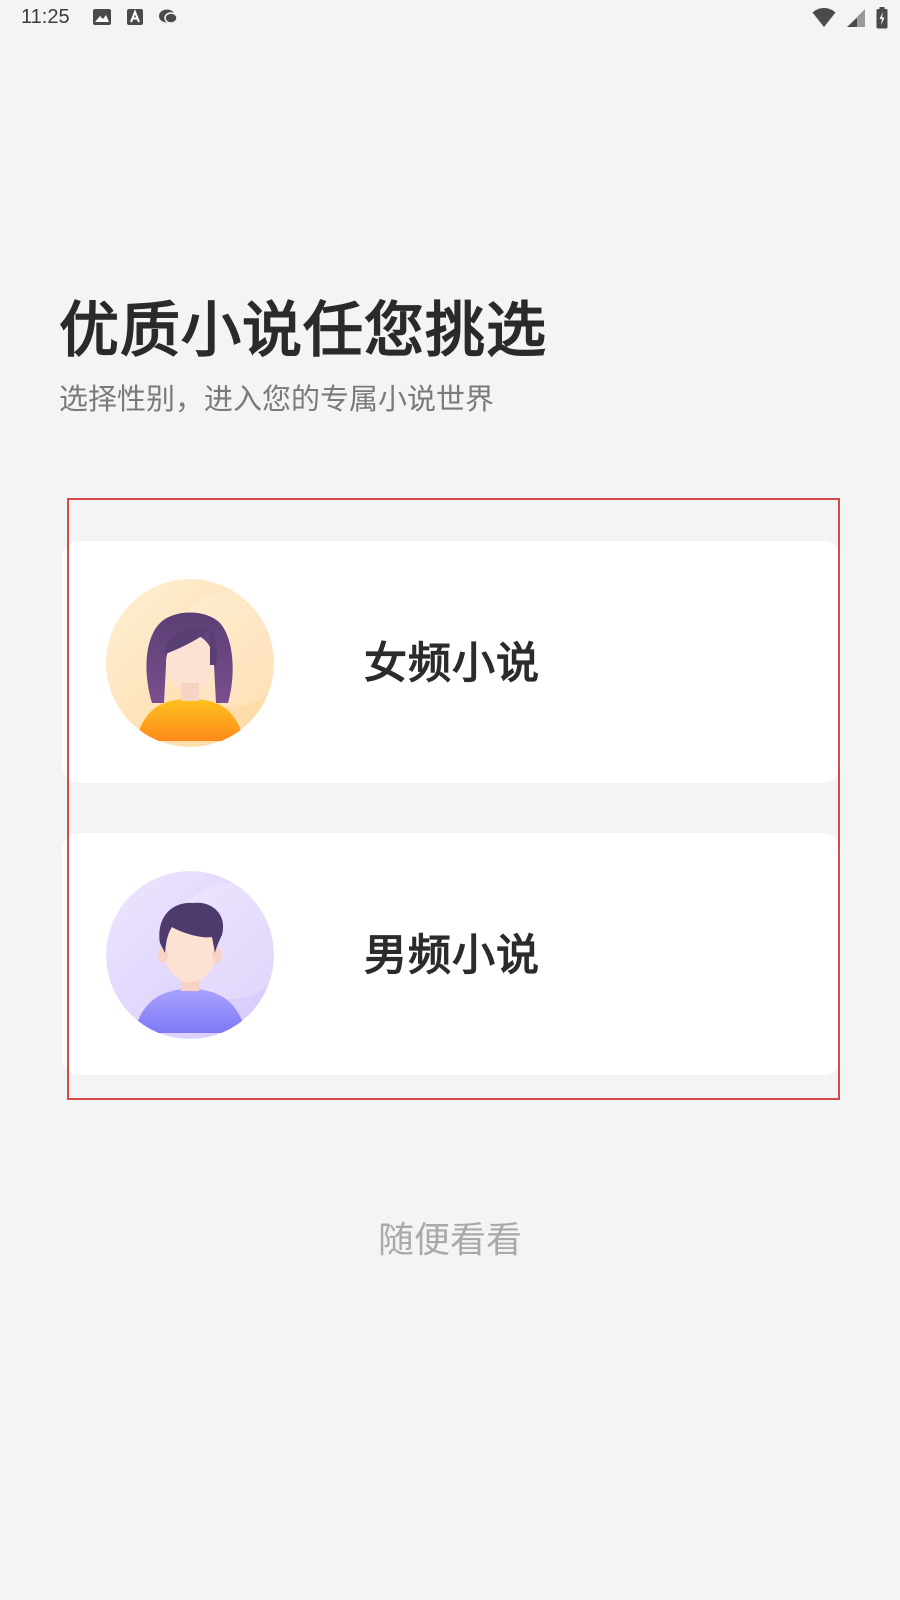 The height and width of the screenshot is (1600, 900). What do you see at coordinates (303, 331) in the screenshot?
I see `page-title: 优质小说任您挑选` at bounding box center [303, 331].